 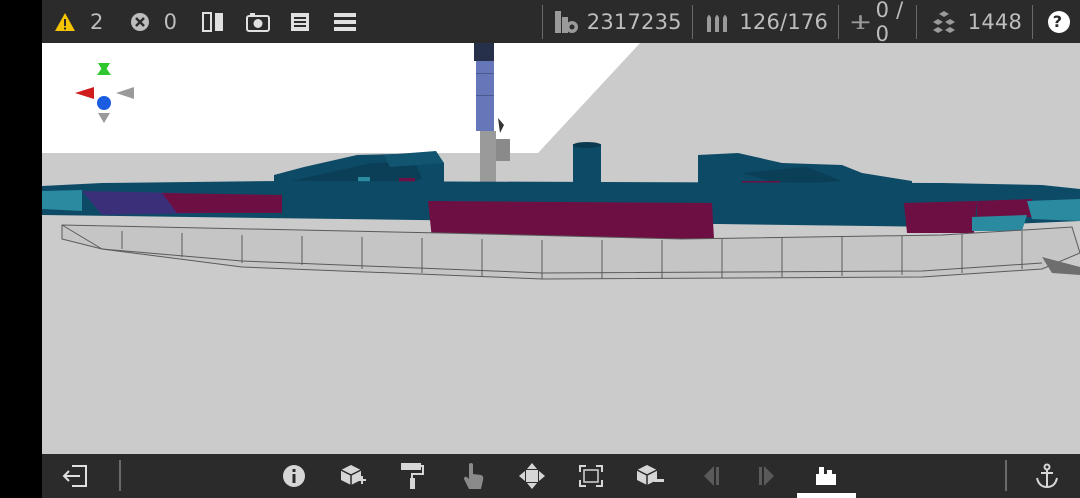 I want to click on previous-button, so click(x=710, y=476).